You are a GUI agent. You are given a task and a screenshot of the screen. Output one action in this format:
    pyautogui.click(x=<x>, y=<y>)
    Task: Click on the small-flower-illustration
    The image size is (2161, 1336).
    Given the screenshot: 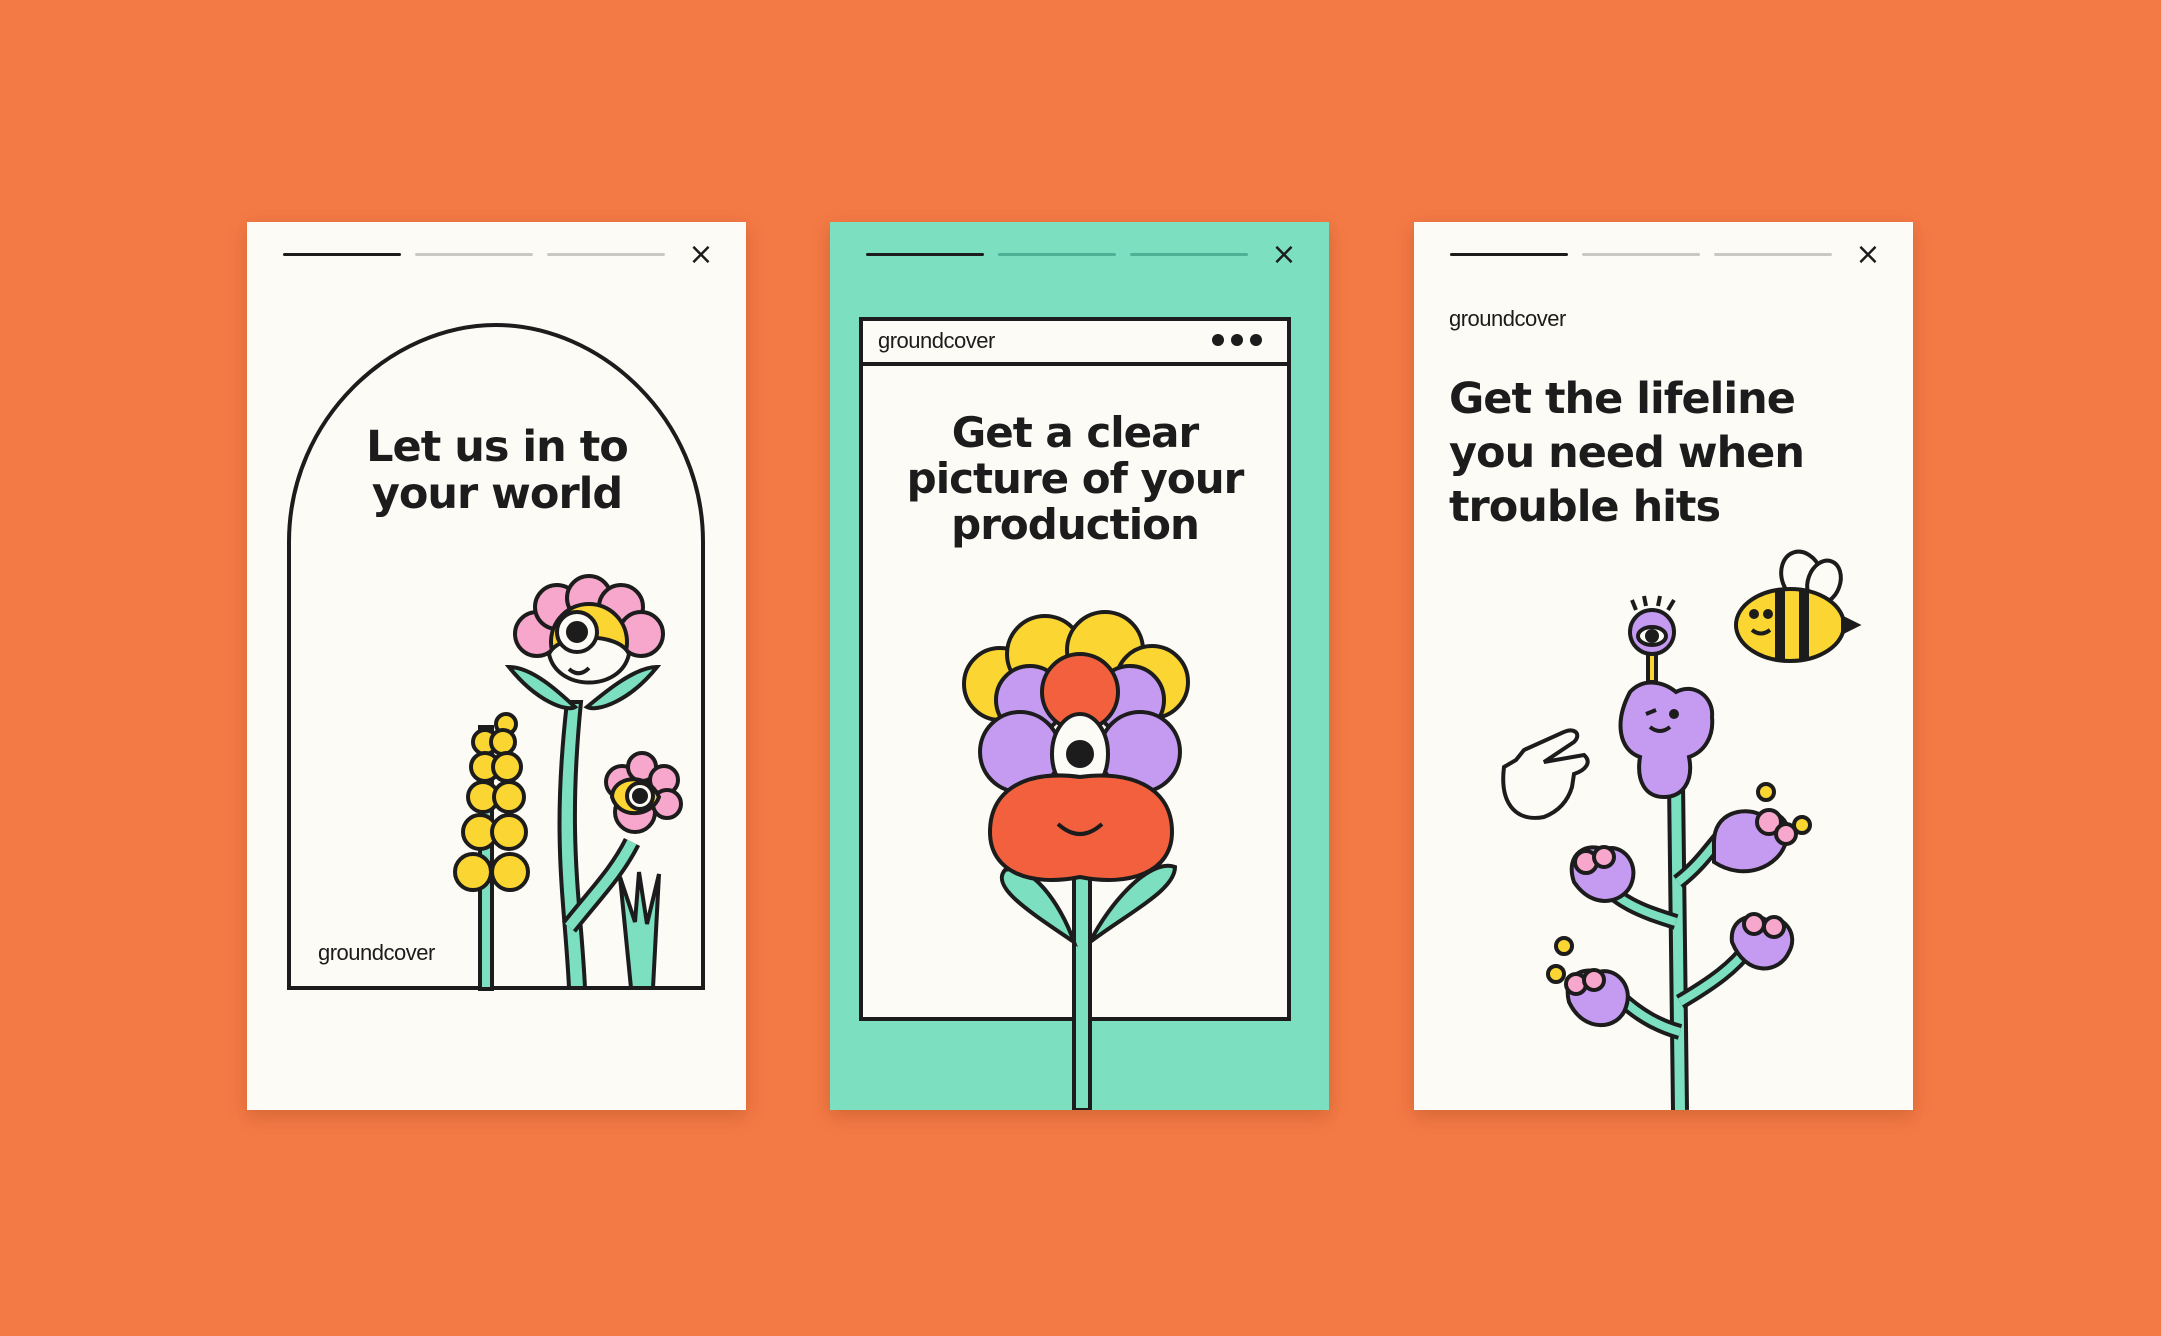 What is the action you would take?
    pyautogui.click(x=643, y=792)
    